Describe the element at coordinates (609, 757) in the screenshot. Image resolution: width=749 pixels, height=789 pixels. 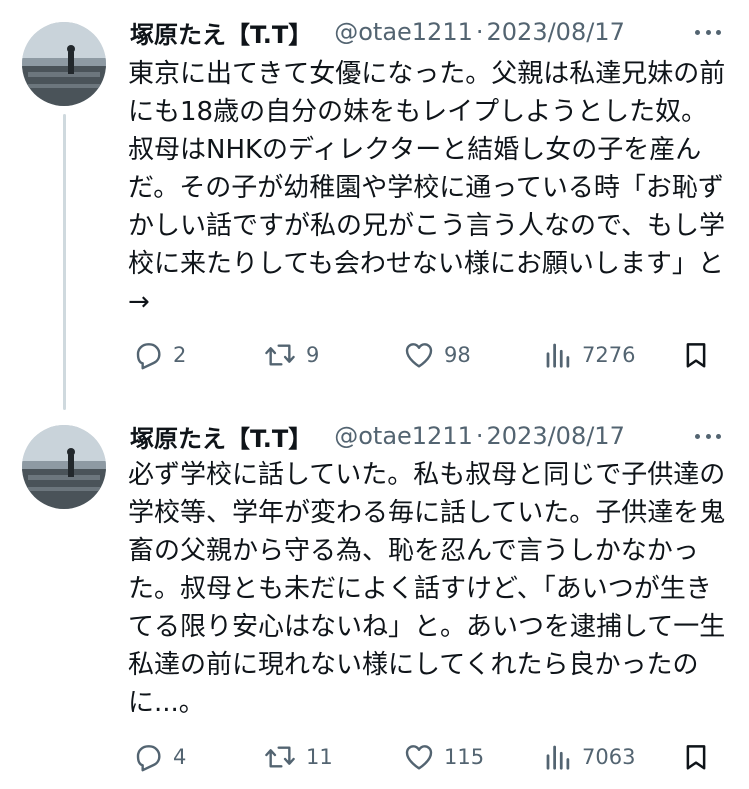
I see `view-count: 7063` at that location.